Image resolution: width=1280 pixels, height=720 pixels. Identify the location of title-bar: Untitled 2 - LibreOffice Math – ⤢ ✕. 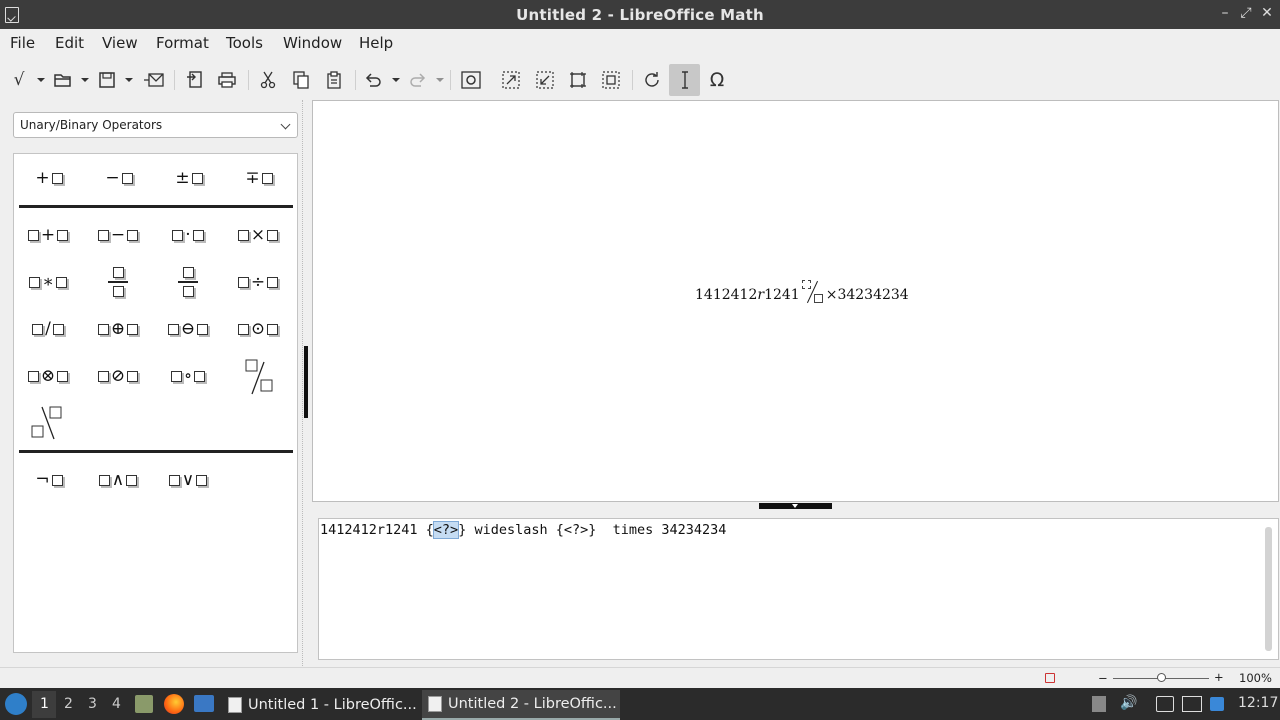
(640, 14).